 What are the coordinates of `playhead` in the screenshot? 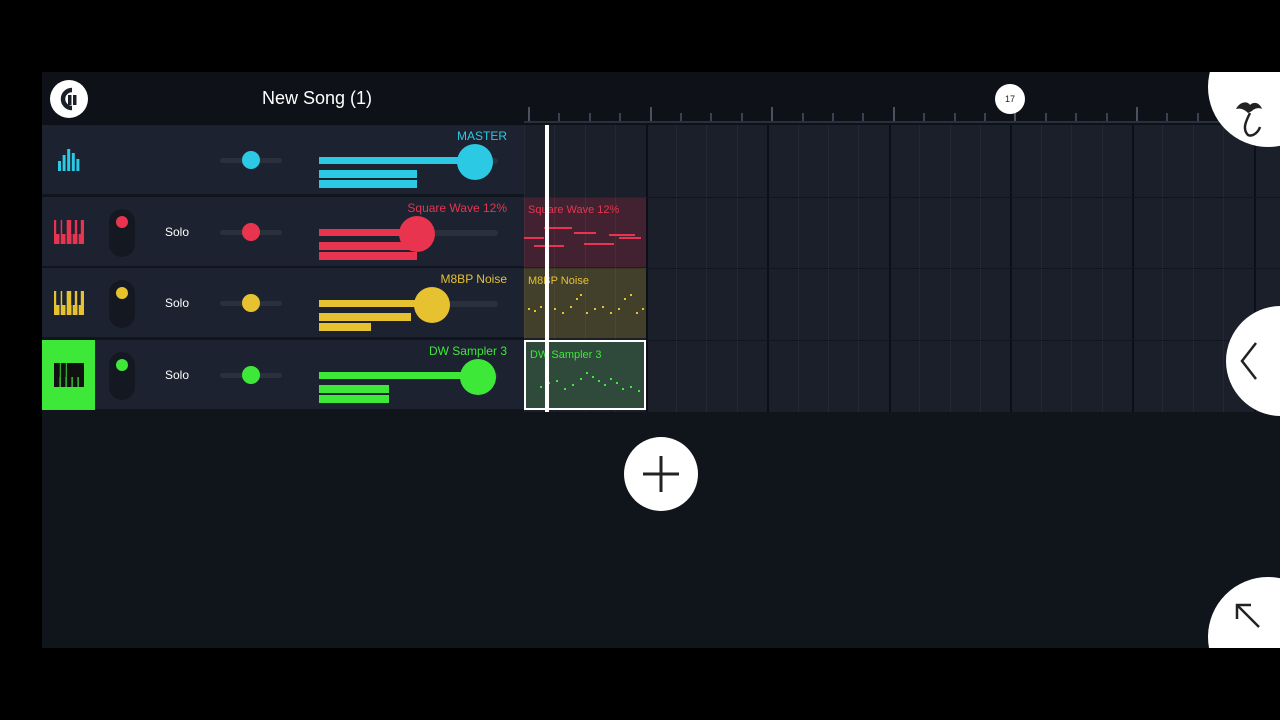 It's located at (547, 268).